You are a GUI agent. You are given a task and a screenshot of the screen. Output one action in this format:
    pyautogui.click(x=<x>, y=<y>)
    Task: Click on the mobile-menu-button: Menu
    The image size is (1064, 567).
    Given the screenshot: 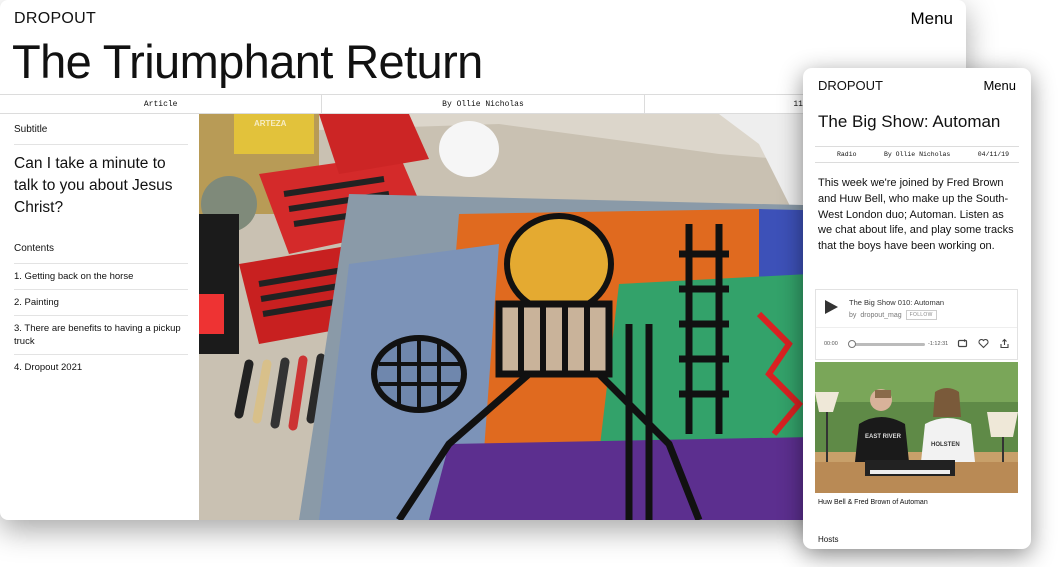 What is the action you would take?
    pyautogui.click(x=999, y=85)
    